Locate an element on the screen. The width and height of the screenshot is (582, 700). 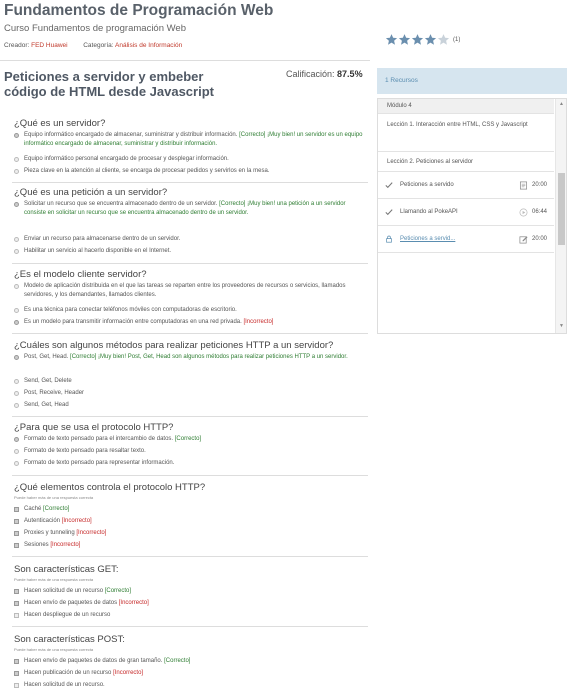
scrollbar: ▲ ▼ is located at coordinates (560, 216).